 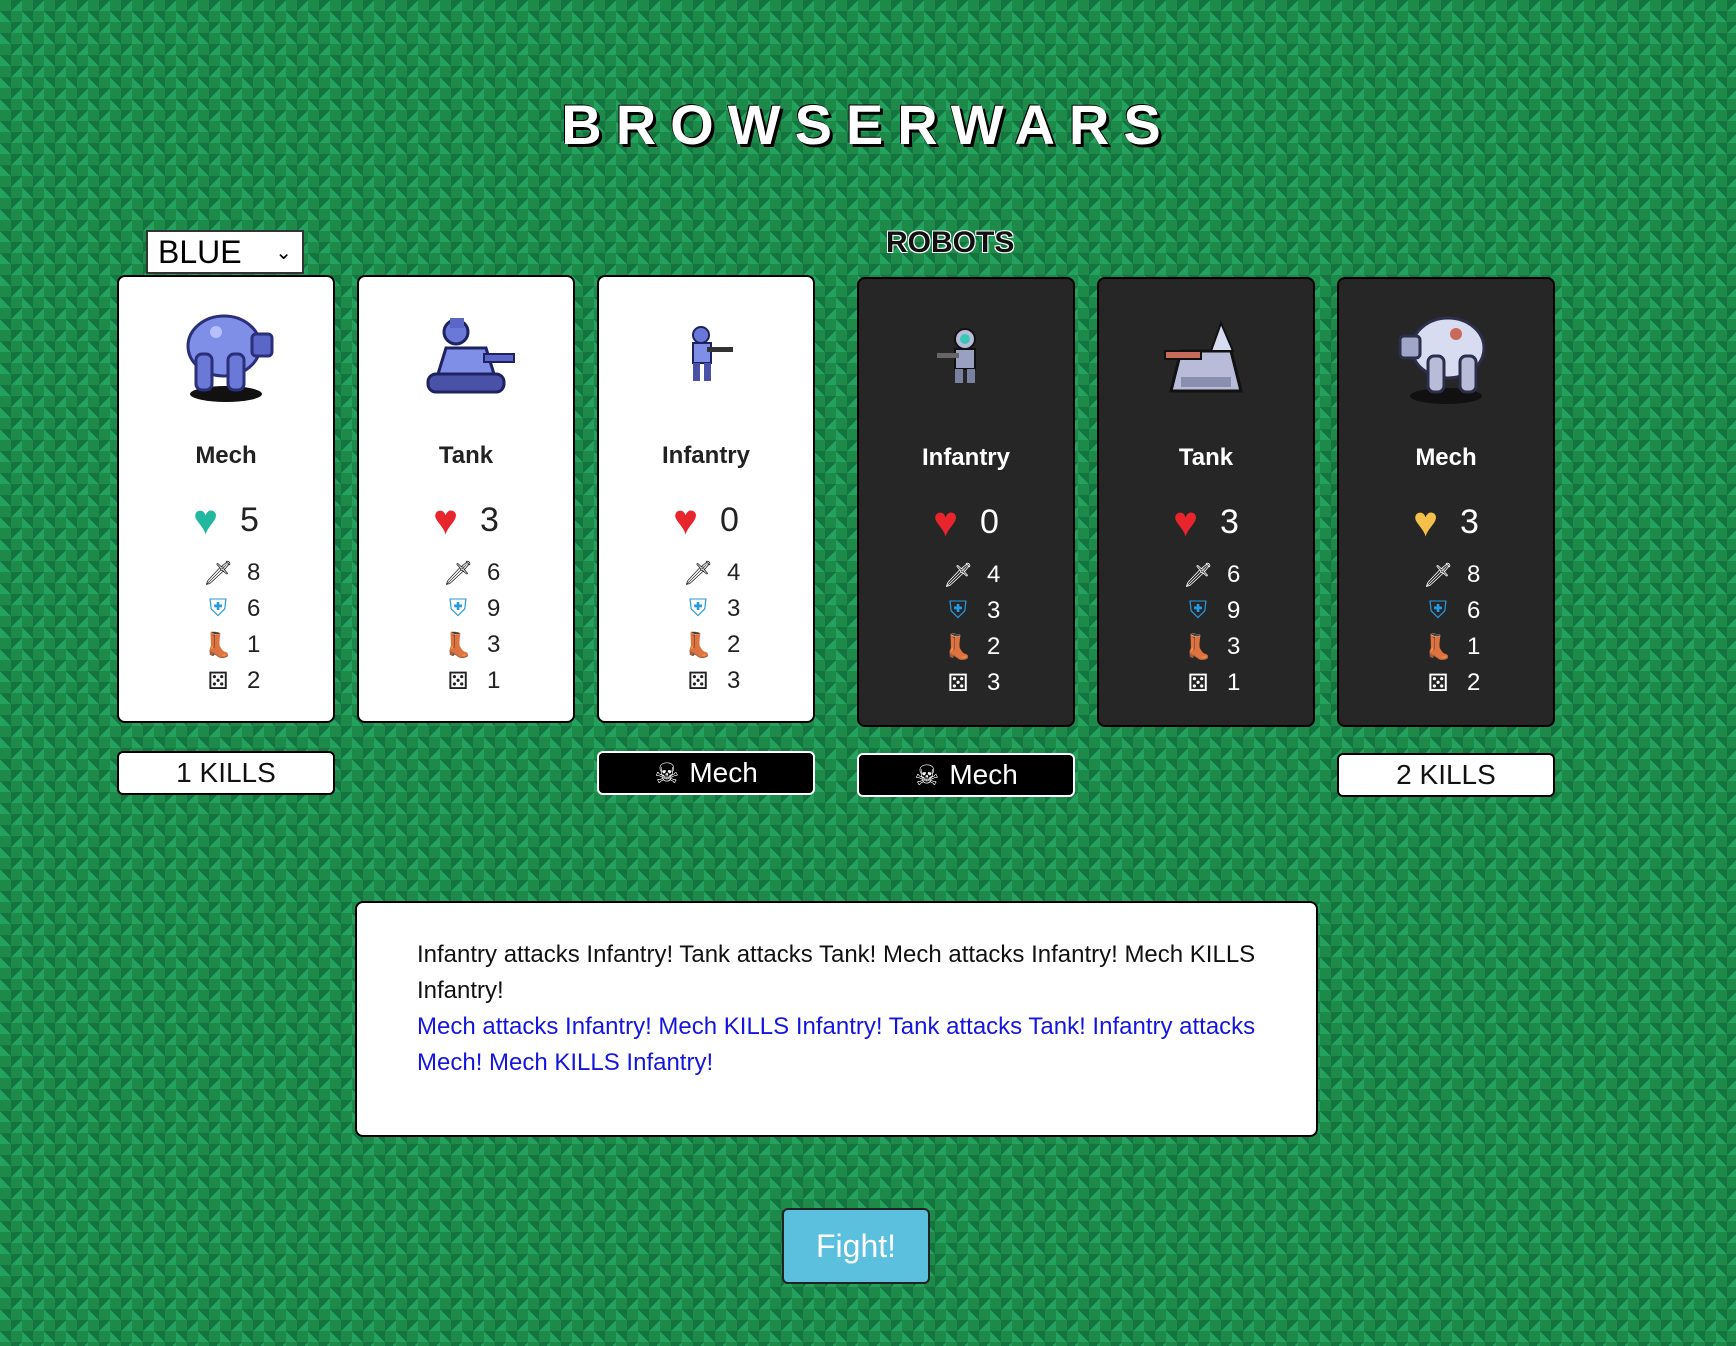 I want to click on kills-badge-label: 2 KILLS, so click(x=1446, y=774).